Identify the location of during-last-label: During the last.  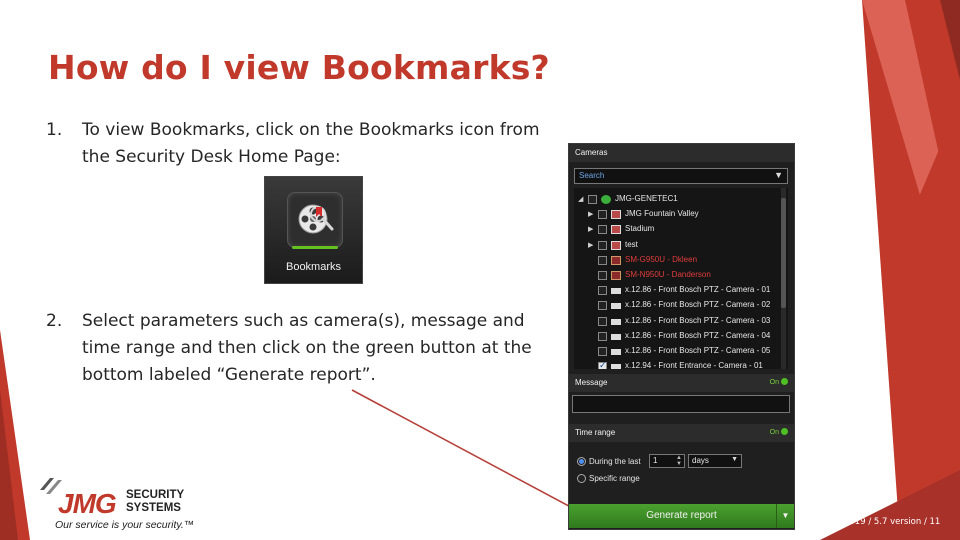
(615, 461).